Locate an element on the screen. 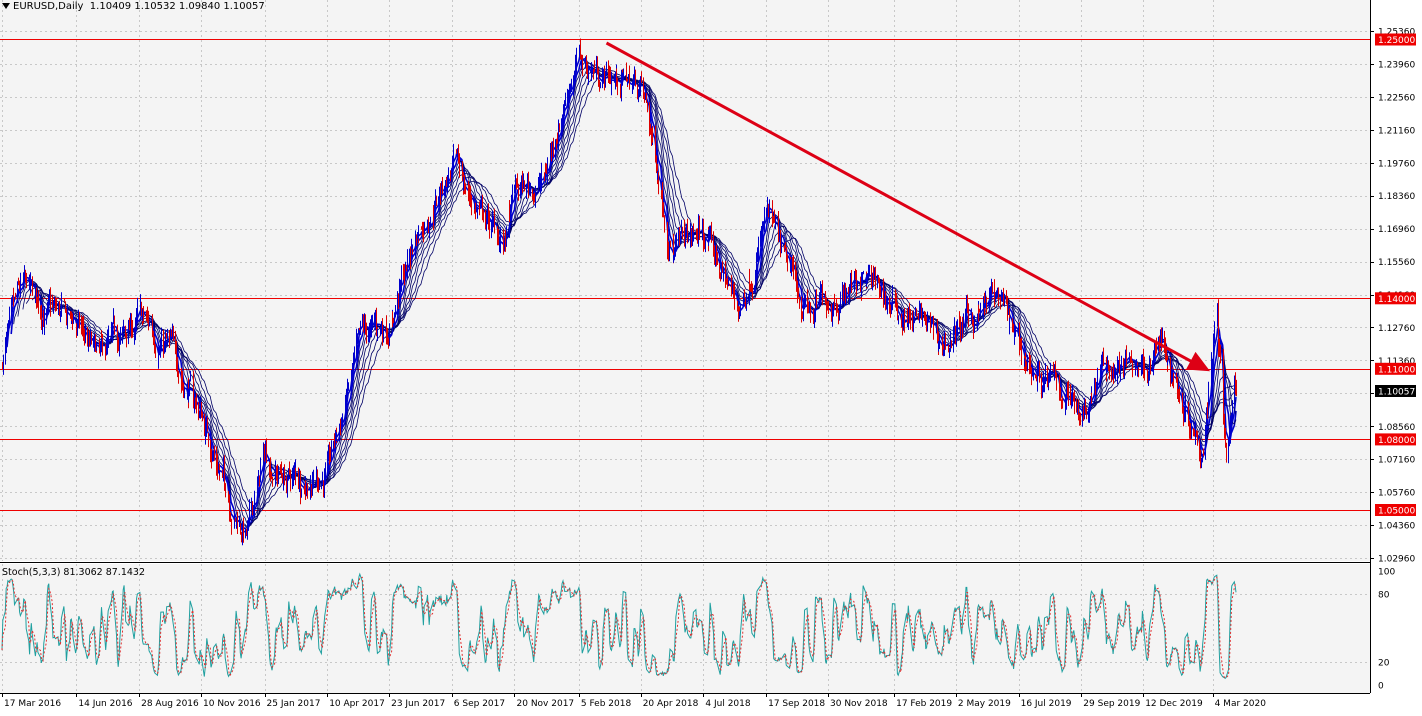  level-price-label: 1.14000 is located at coordinates (1396, 300).